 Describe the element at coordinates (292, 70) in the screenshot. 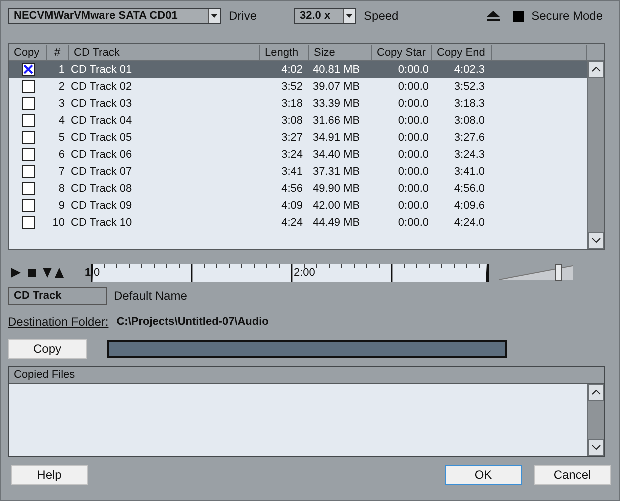

I see `table-cell-text: 4:02` at that location.